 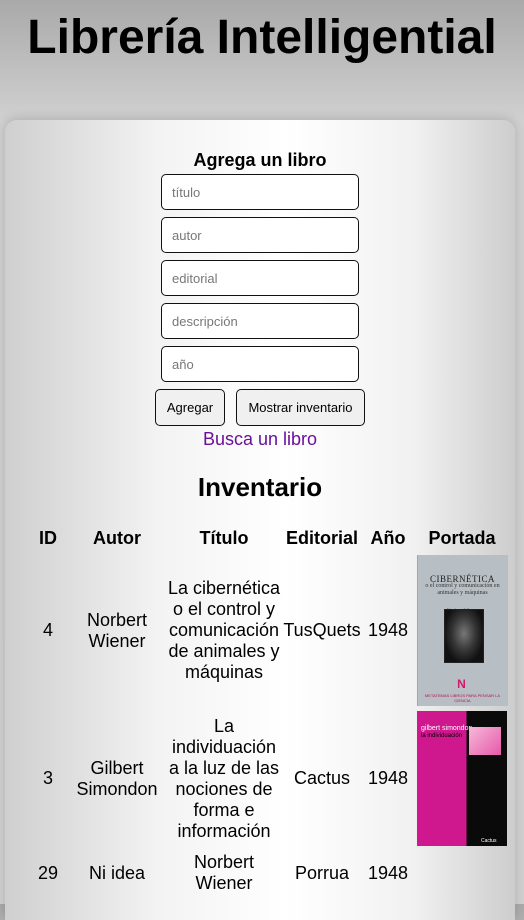 I want to click on col-titulo-header: Título, so click(x=224, y=537).